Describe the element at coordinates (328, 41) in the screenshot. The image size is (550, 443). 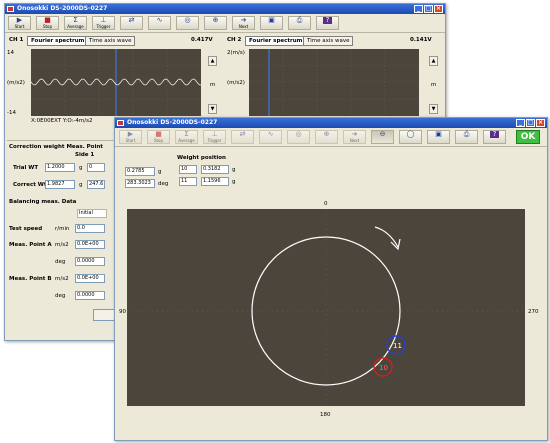
I see `ch2-tab-time: Time axis wave` at that location.